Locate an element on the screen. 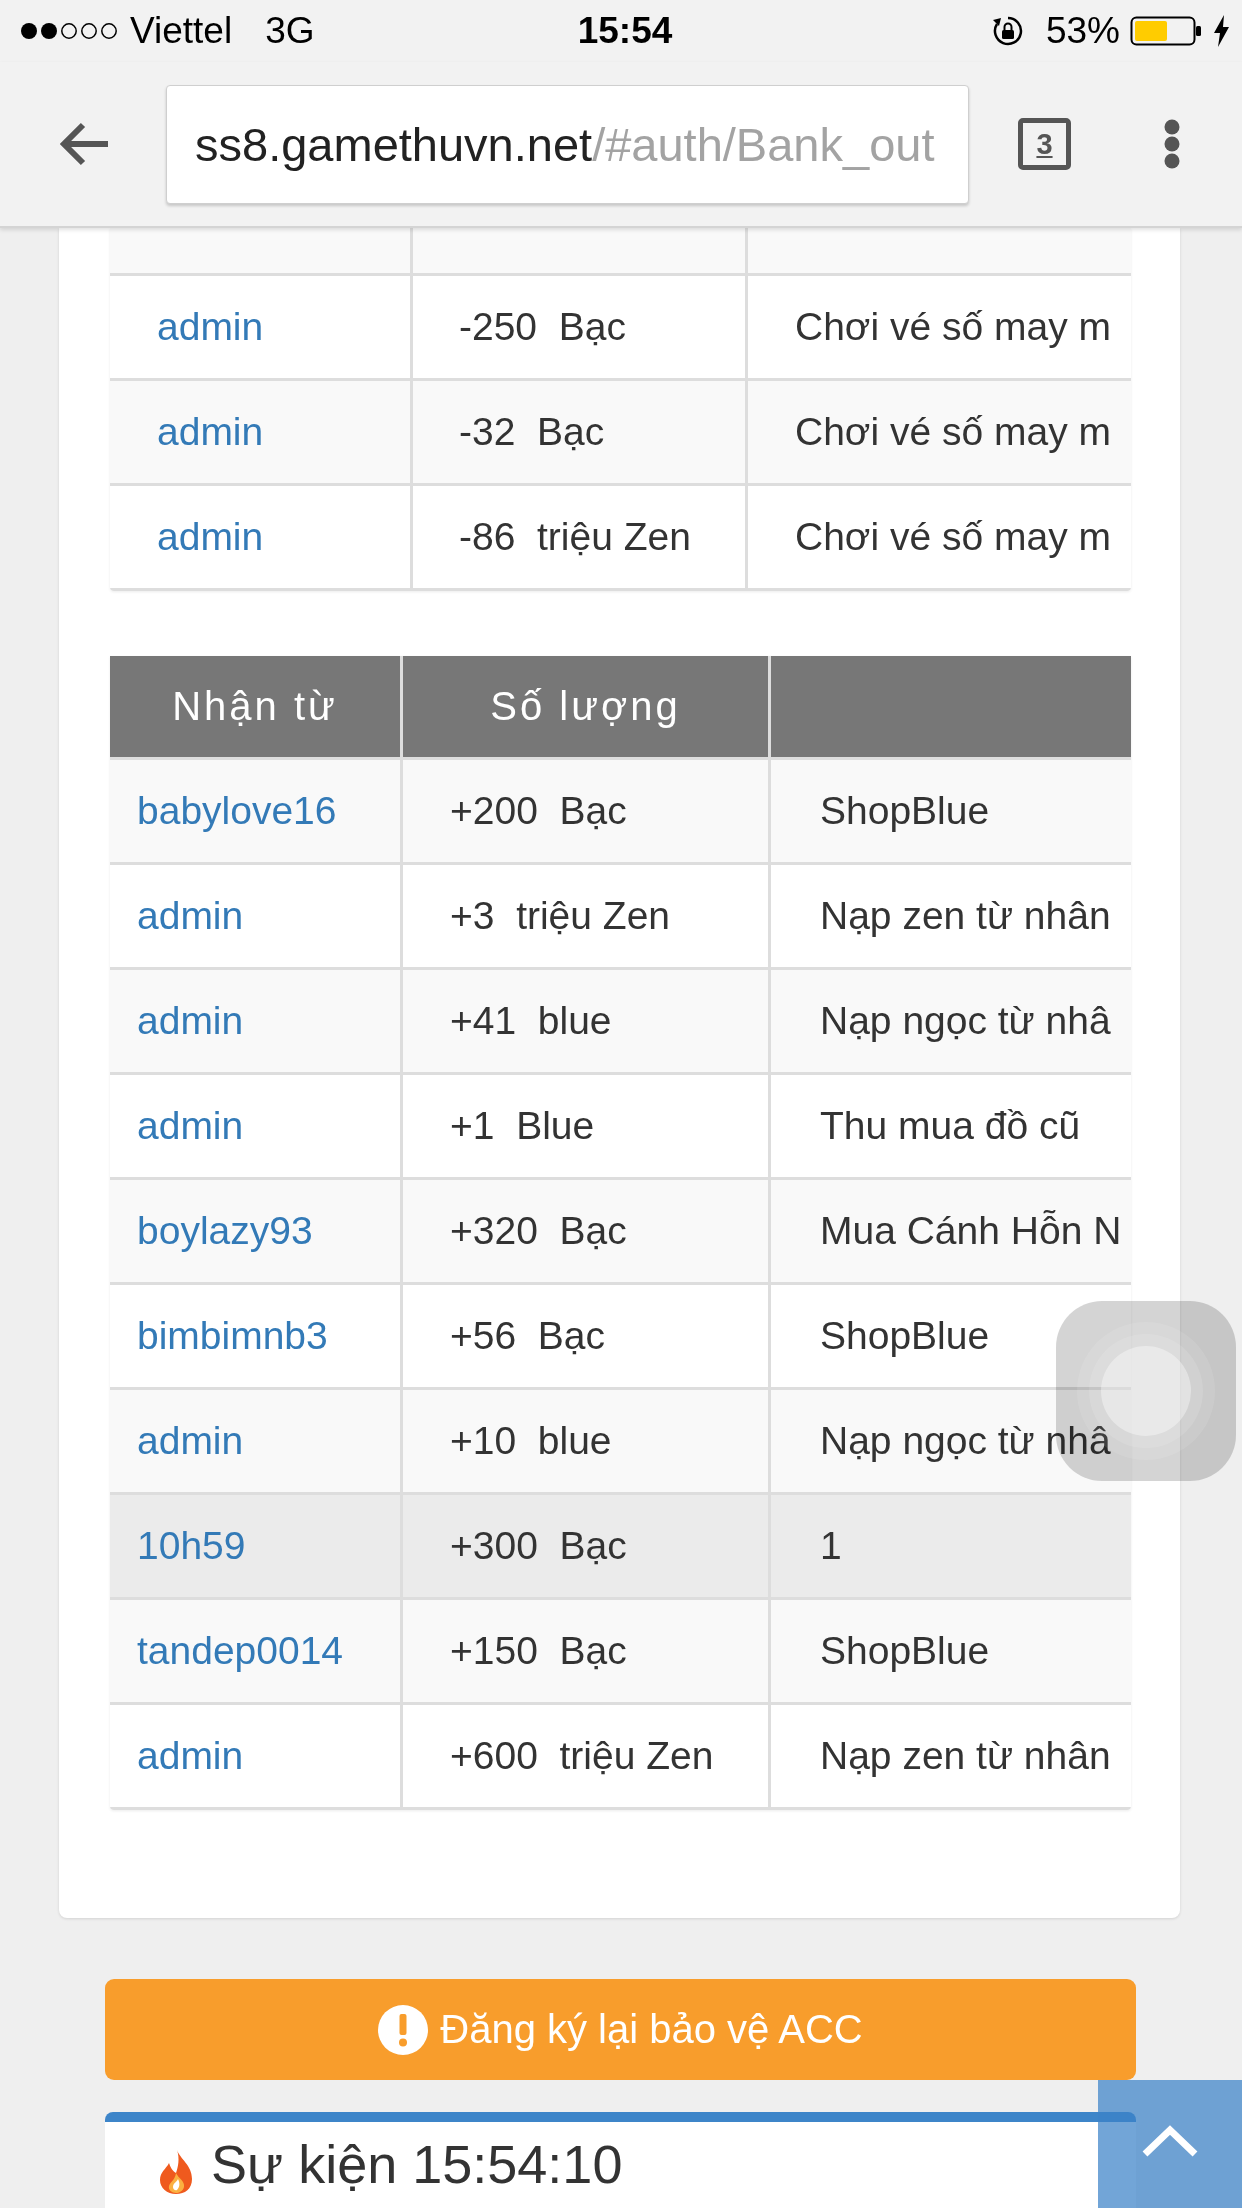 This screenshot has height=2208, width=1242. amount-text: +3 triệu Zen is located at coordinates (560, 916).